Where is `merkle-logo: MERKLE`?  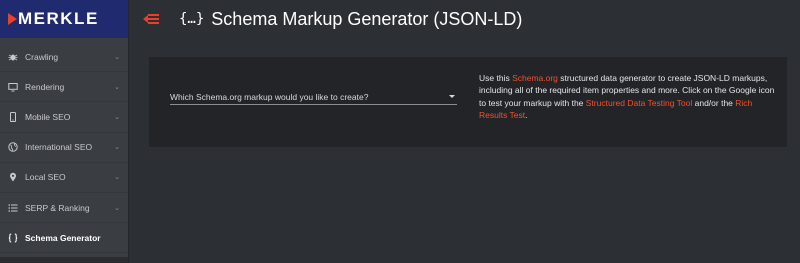
merkle-logo: MERKLE is located at coordinates (64, 19).